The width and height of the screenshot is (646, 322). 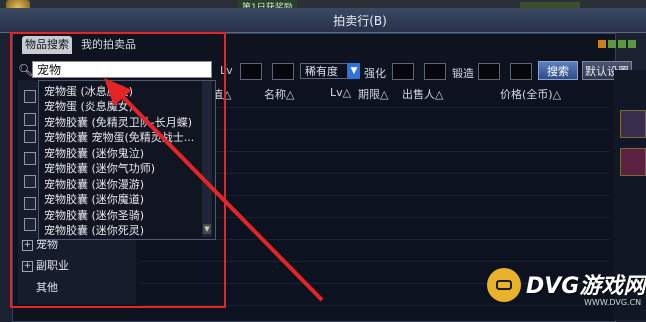 I want to click on gamepad-icon, so click(x=504, y=285).